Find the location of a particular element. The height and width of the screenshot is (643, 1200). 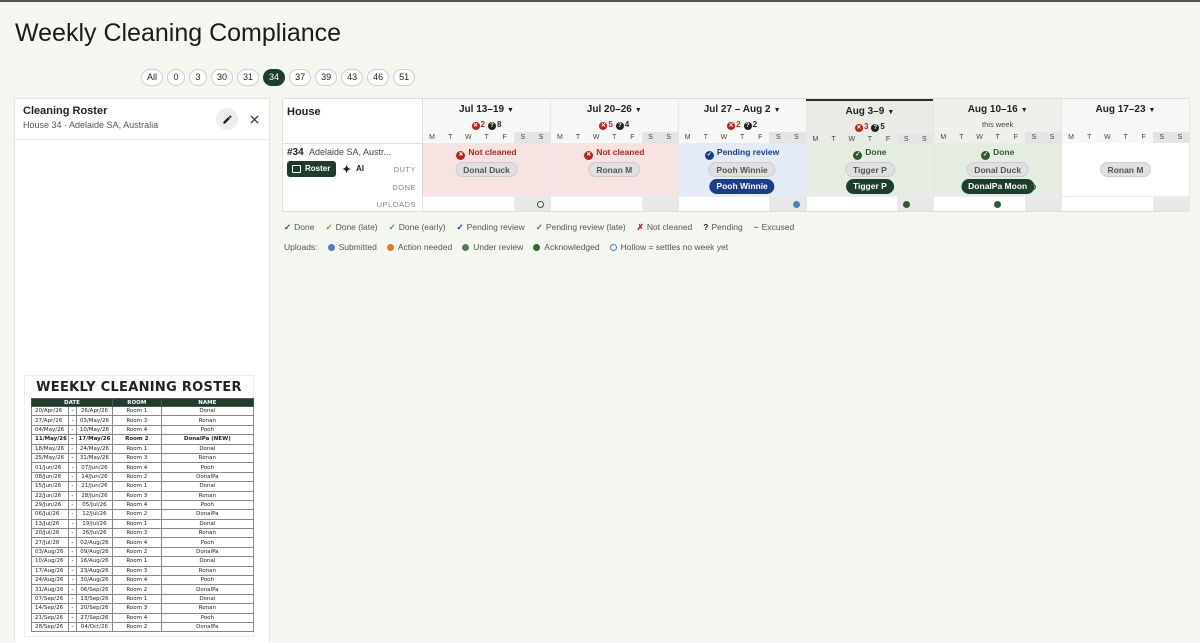

week-label: Jul 20–26 ▼ is located at coordinates (614, 109).